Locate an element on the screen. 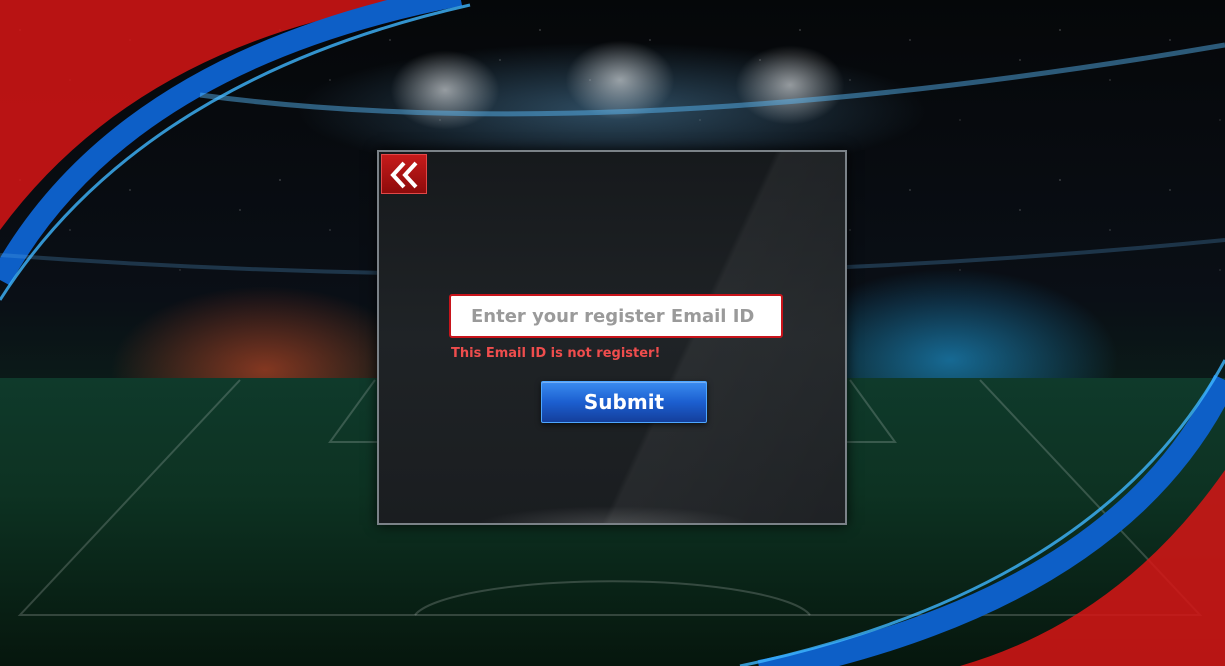 The width and height of the screenshot is (1225, 666). email-input is located at coordinates (616, 316).